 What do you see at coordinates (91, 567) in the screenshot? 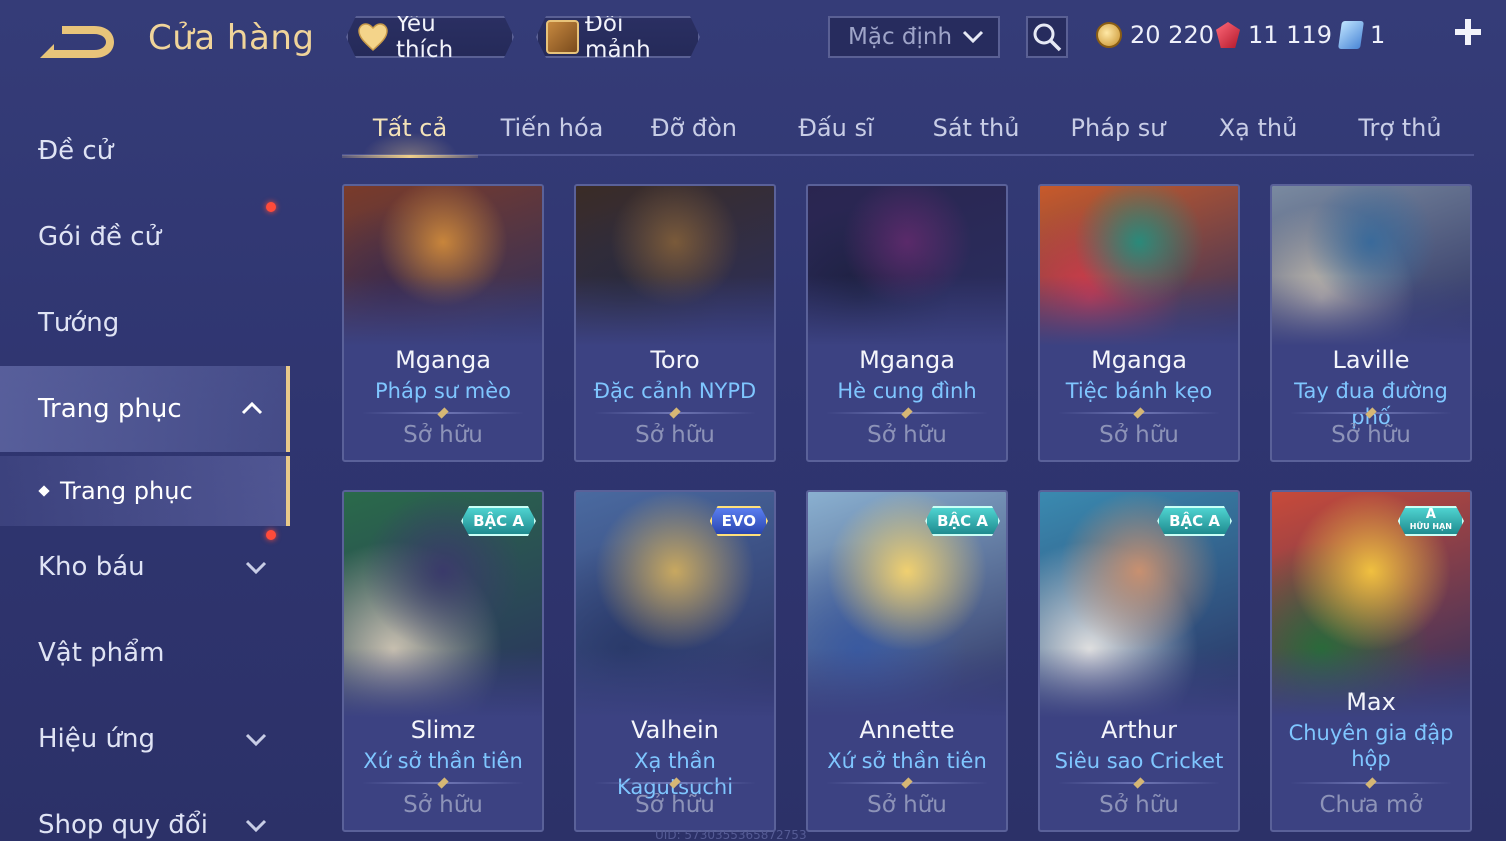
I see `sidebar-item-label: Kho báu` at bounding box center [91, 567].